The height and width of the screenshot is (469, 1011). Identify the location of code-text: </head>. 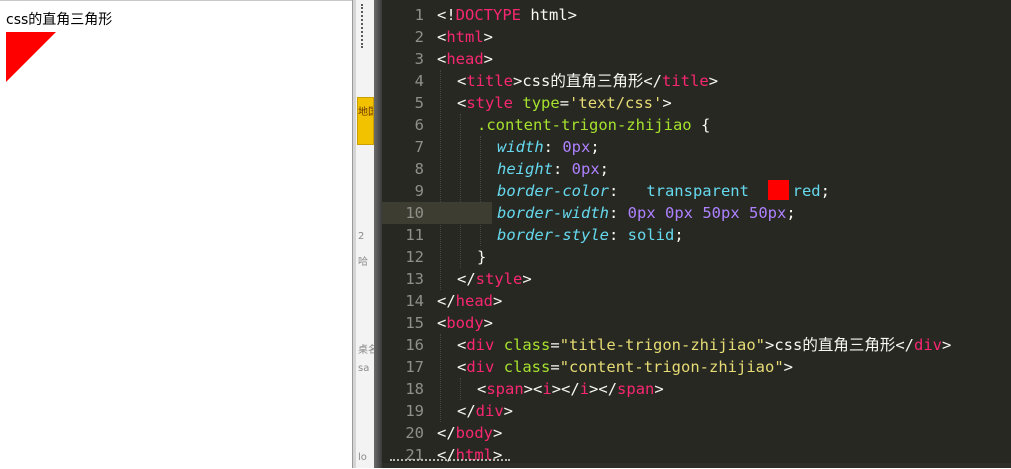
(469, 301).